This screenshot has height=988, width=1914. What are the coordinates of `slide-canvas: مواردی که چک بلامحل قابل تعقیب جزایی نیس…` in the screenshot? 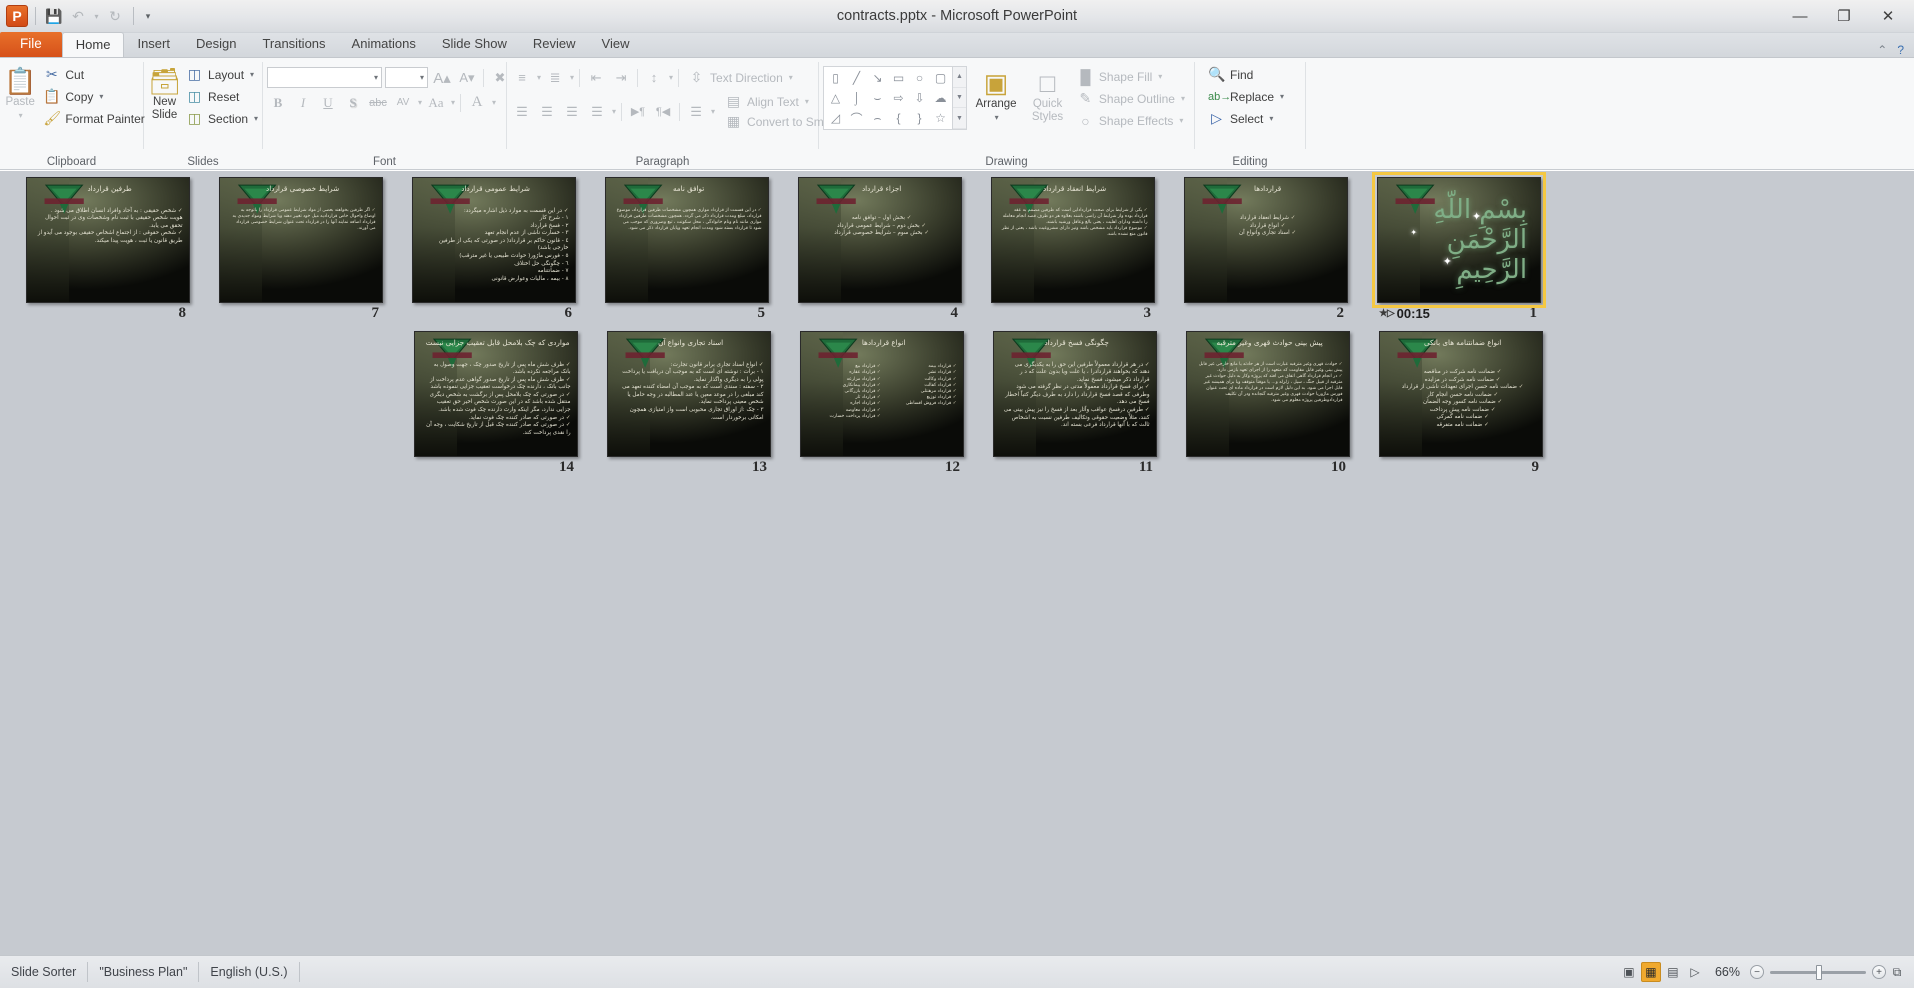 It's located at (496, 394).